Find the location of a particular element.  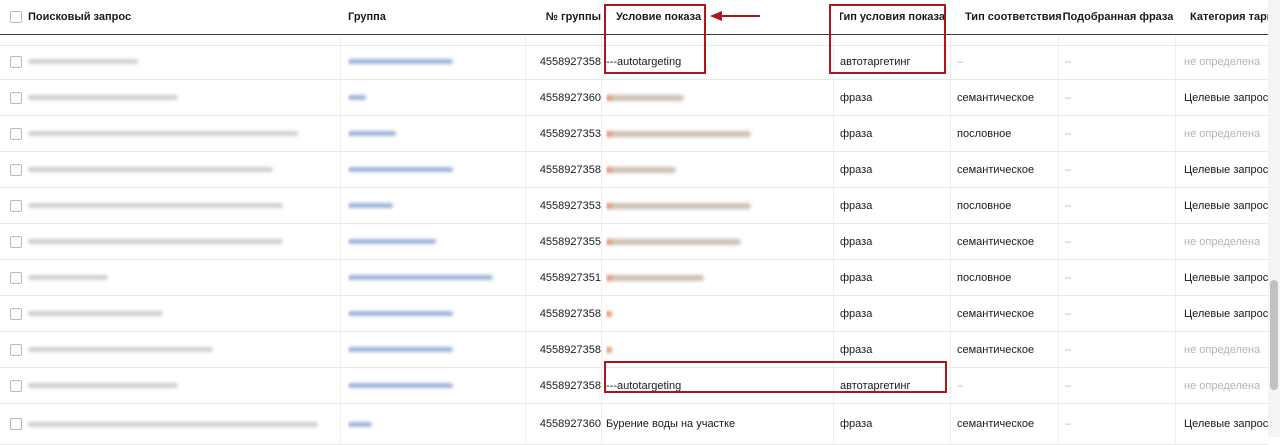

match-type: семантическое is located at coordinates (996, 169).